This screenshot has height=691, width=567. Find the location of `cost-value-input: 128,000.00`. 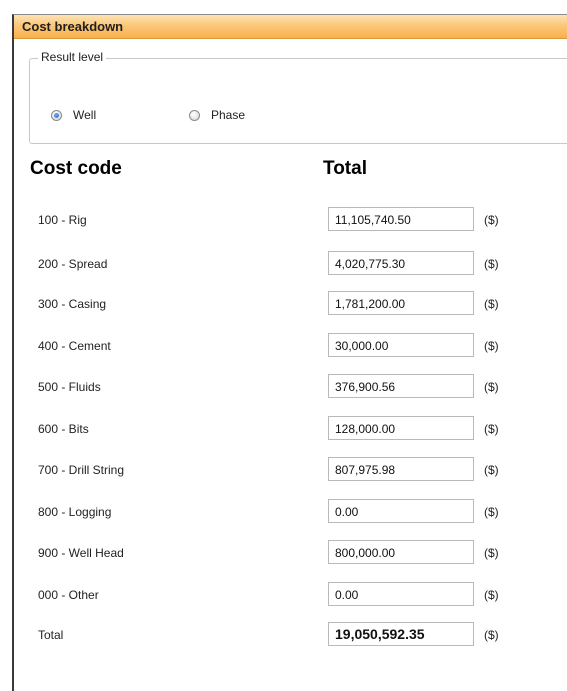

cost-value-input: 128,000.00 is located at coordinates (401, 428).